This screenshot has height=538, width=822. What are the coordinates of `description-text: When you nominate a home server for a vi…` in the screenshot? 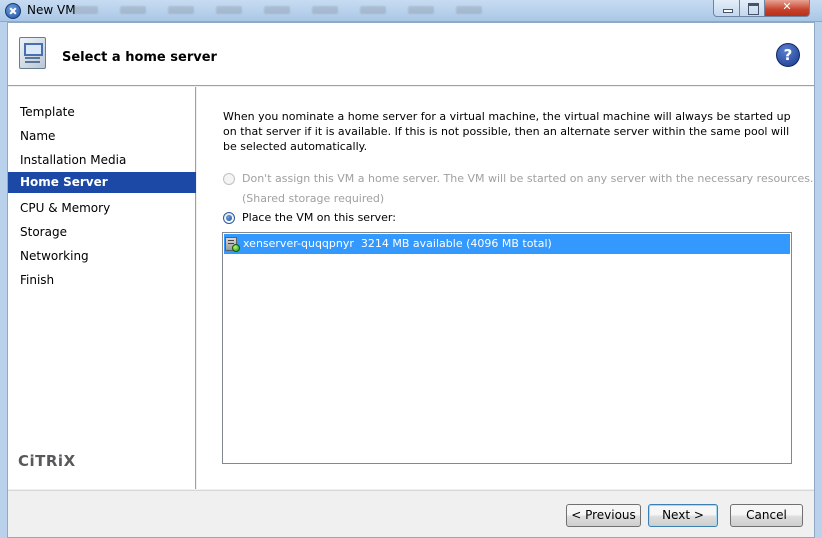 It's located at (507, 131).